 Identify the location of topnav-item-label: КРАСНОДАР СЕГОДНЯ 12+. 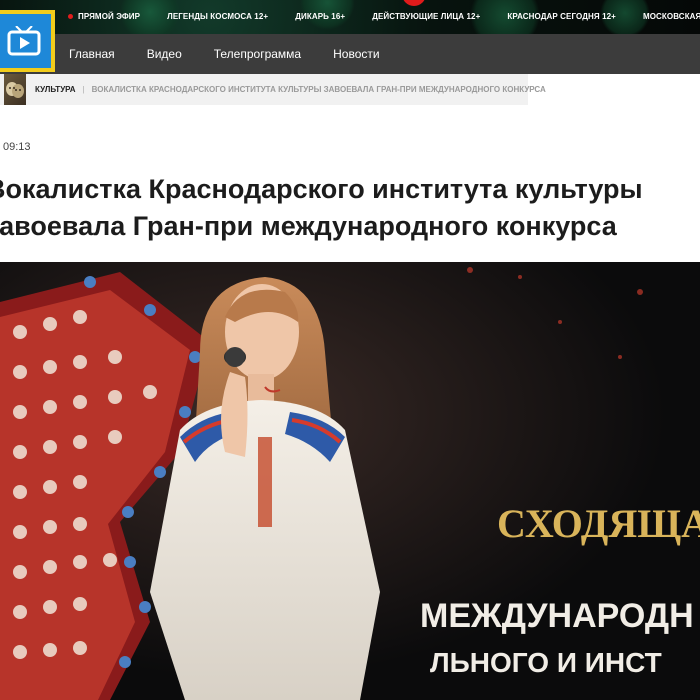
(561, 16).